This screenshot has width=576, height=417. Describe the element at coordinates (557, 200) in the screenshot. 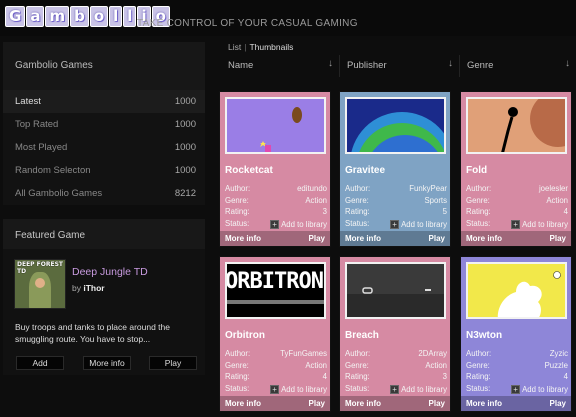

I see `genre-value: Action` at that location.